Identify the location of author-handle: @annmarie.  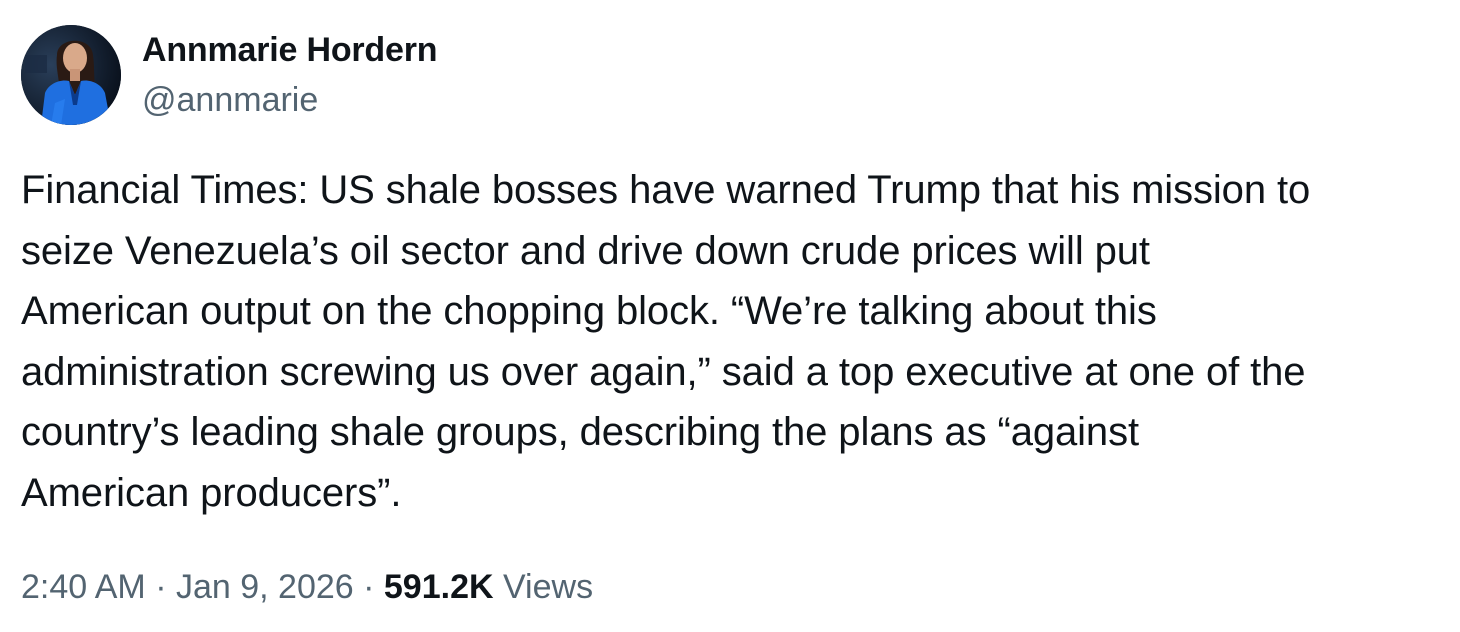
(289, 100).